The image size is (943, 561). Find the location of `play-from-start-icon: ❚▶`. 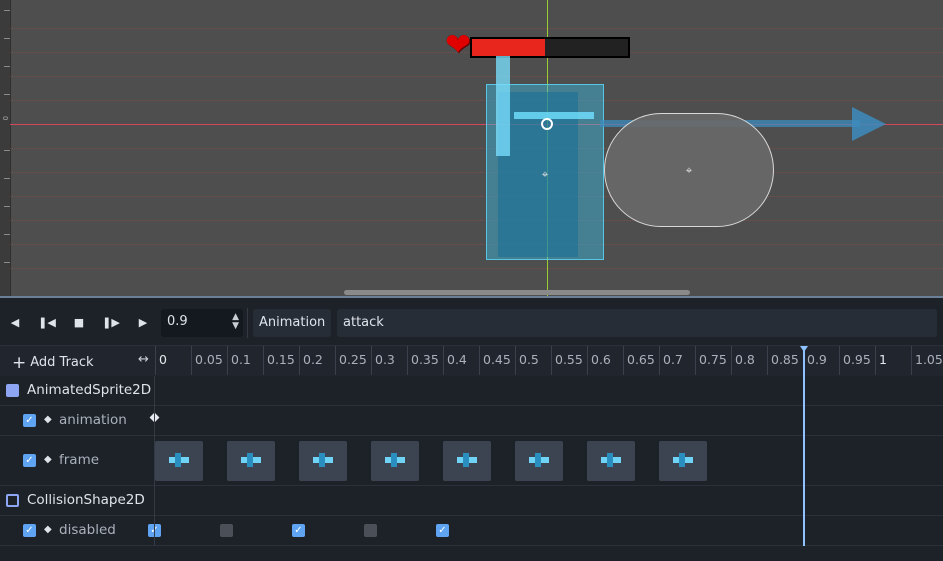

play-from-start-icon: ❚▶ is located at coordinates (111, 323).